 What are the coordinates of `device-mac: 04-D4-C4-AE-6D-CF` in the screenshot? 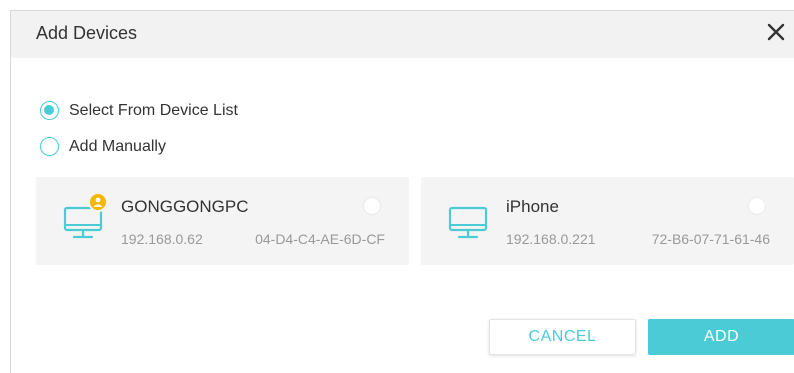 It's located at (320, 239).